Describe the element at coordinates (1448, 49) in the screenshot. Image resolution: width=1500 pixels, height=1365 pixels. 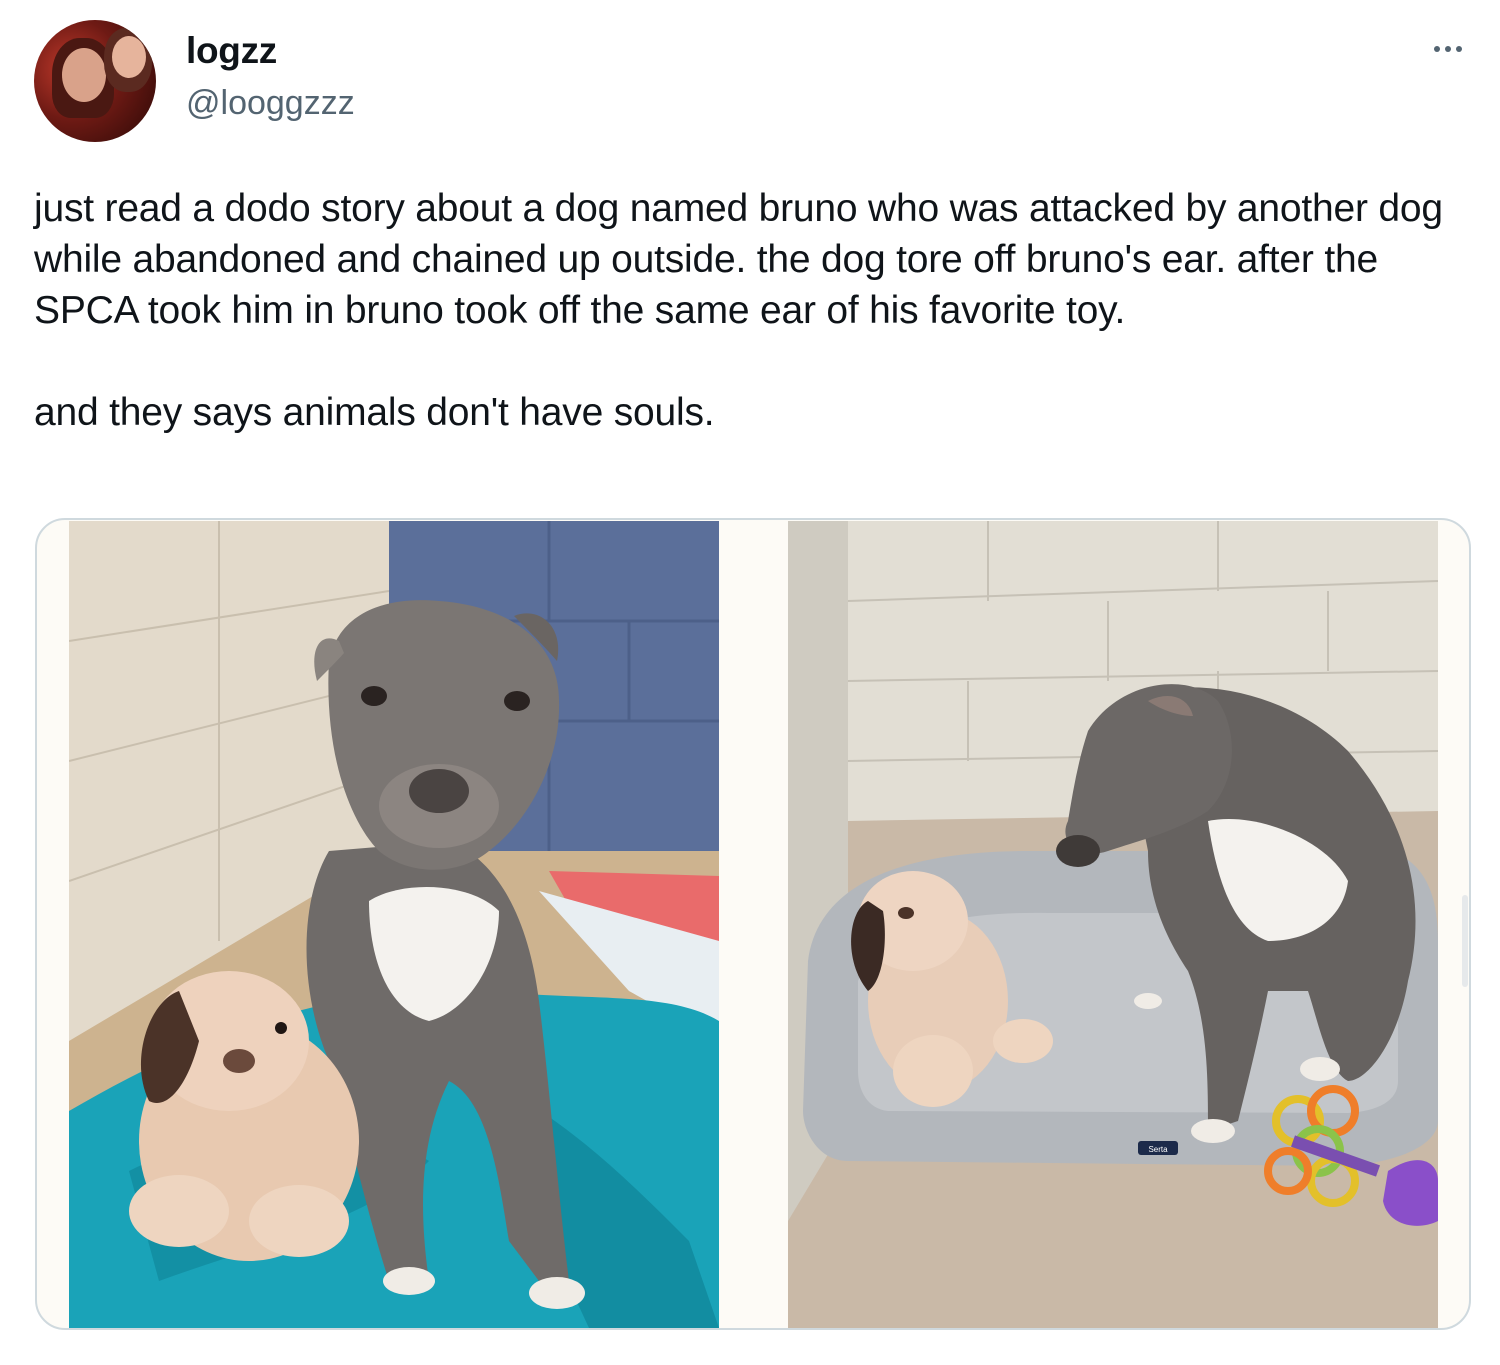
I see `more-options-button` at that location.